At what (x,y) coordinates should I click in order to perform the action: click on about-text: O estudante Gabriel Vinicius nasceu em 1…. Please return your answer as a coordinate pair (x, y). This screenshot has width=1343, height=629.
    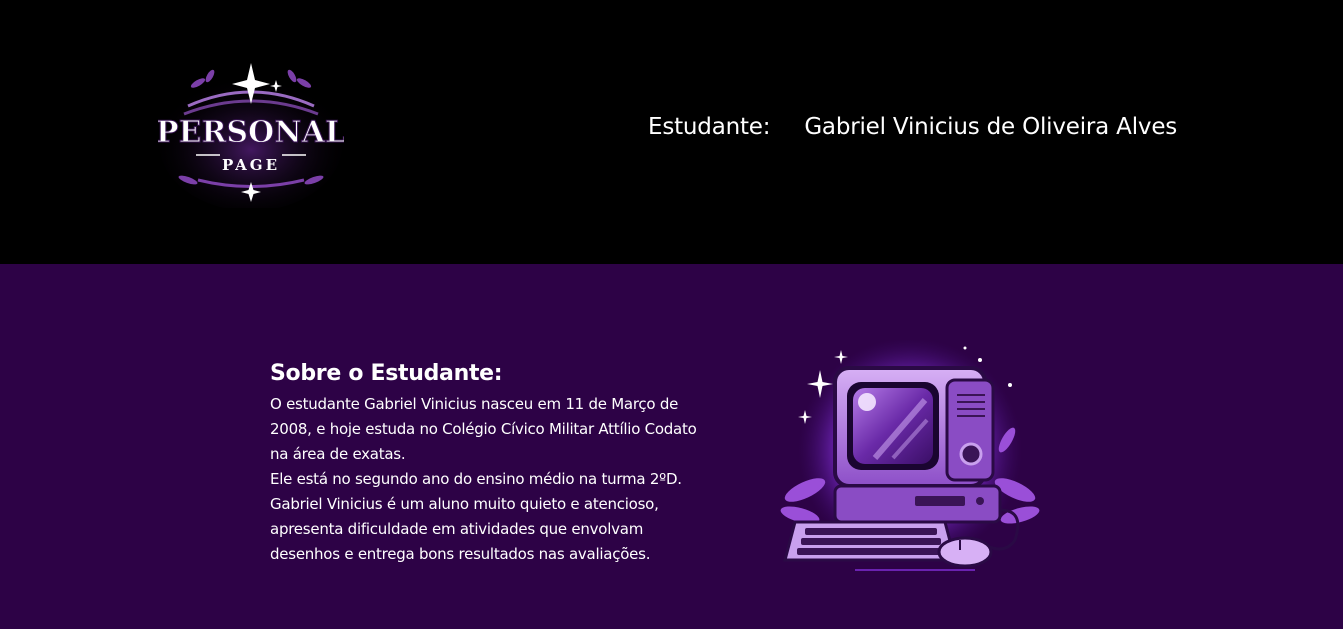
    Looking at the image, I should click on (483, 479).